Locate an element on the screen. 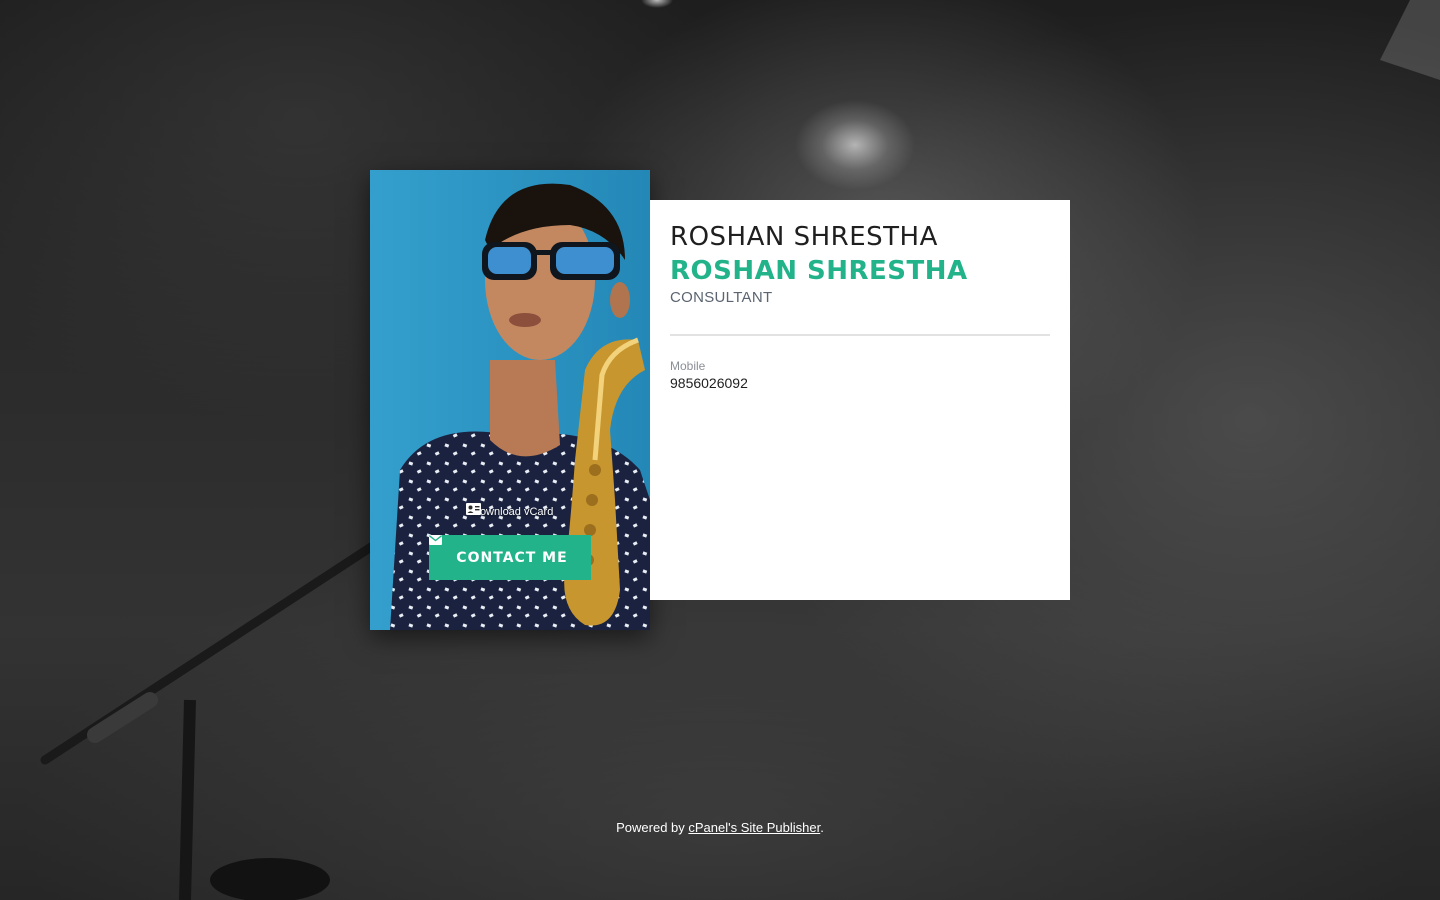  download-vcard-label: Download vCard is located at coordinates (513, 512).